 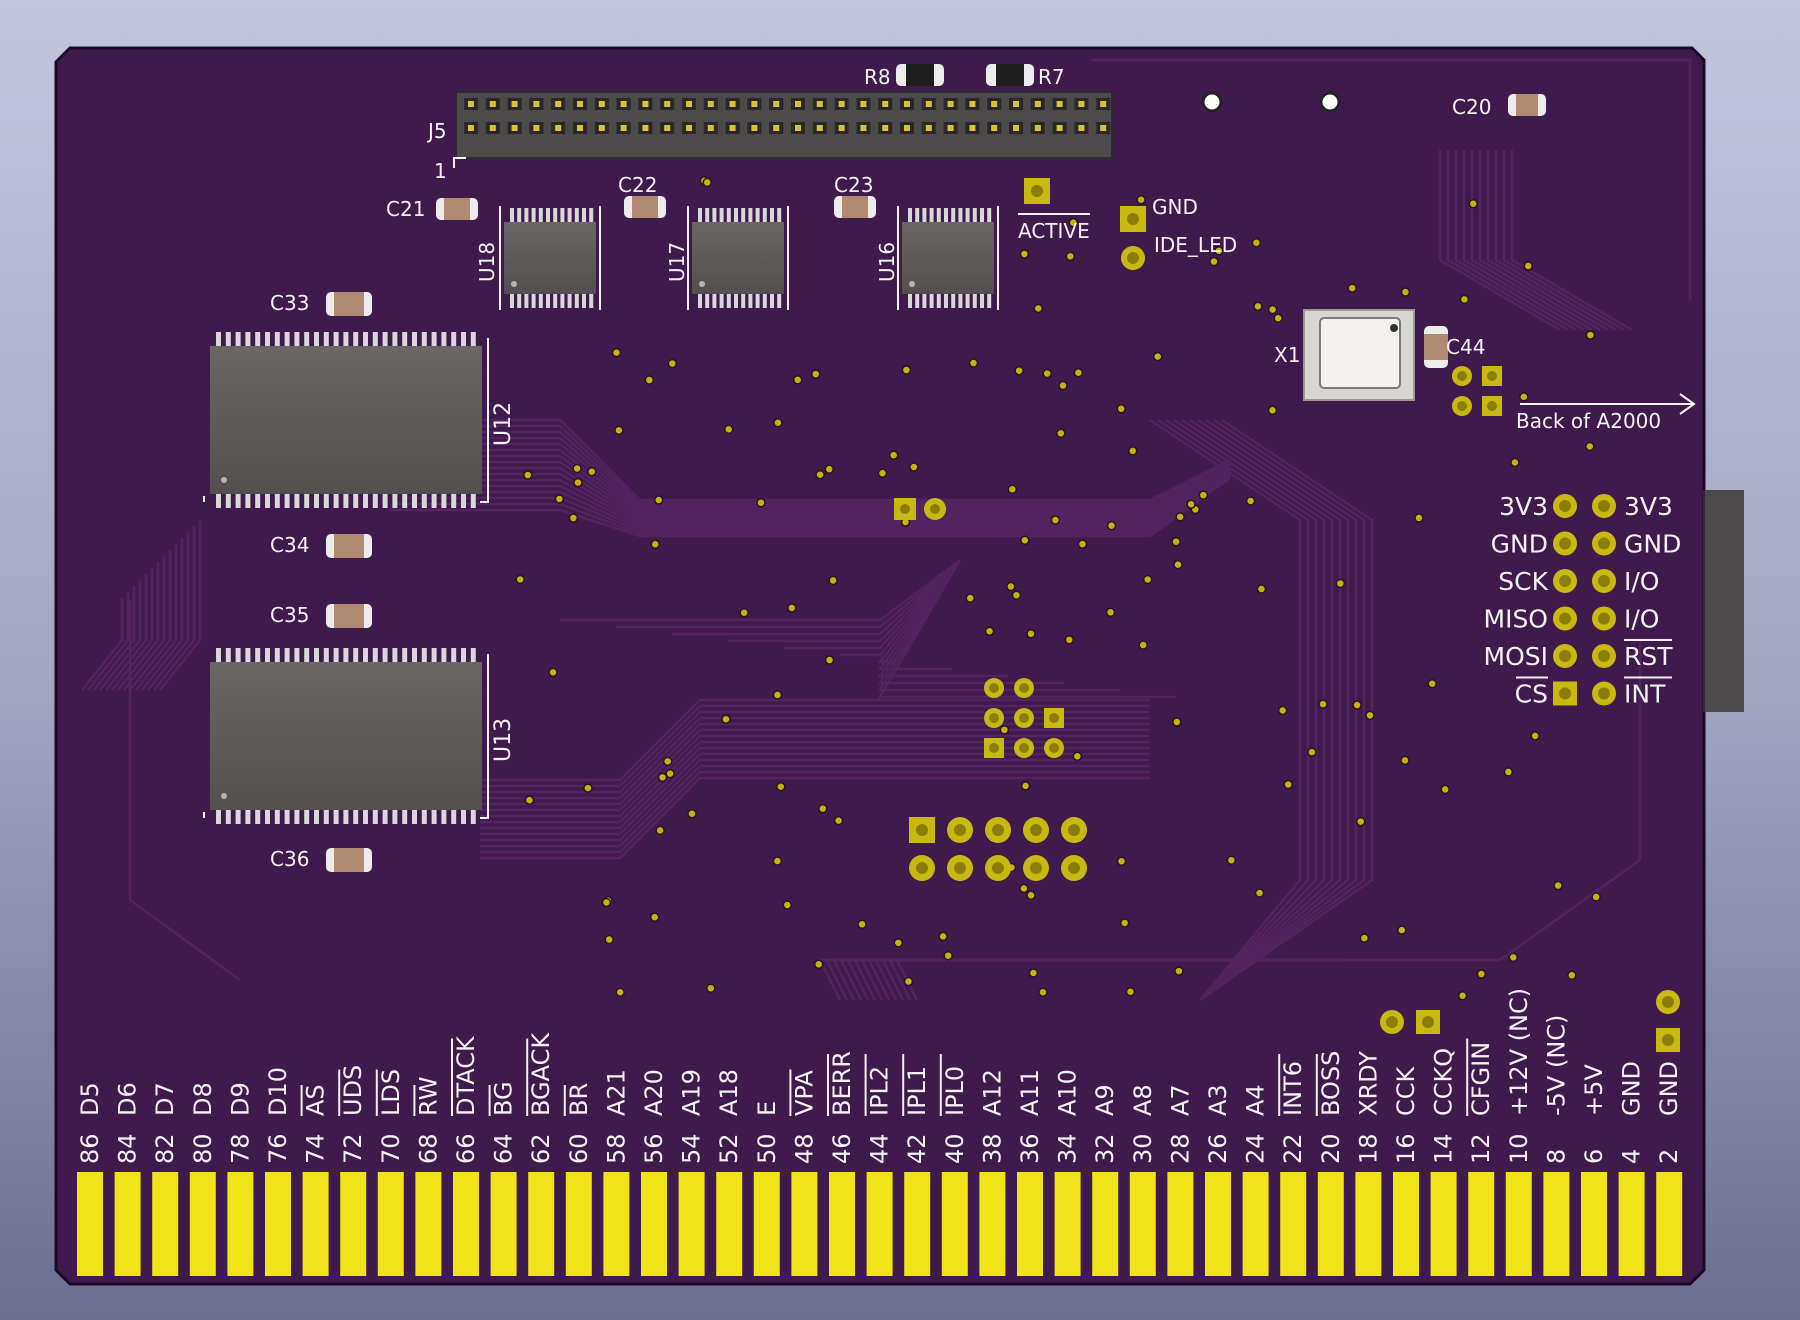 What do you see at coordinates (436, 131) in the screenshot?
I see `j5-ref: J5` at bounding box center [436, 131].